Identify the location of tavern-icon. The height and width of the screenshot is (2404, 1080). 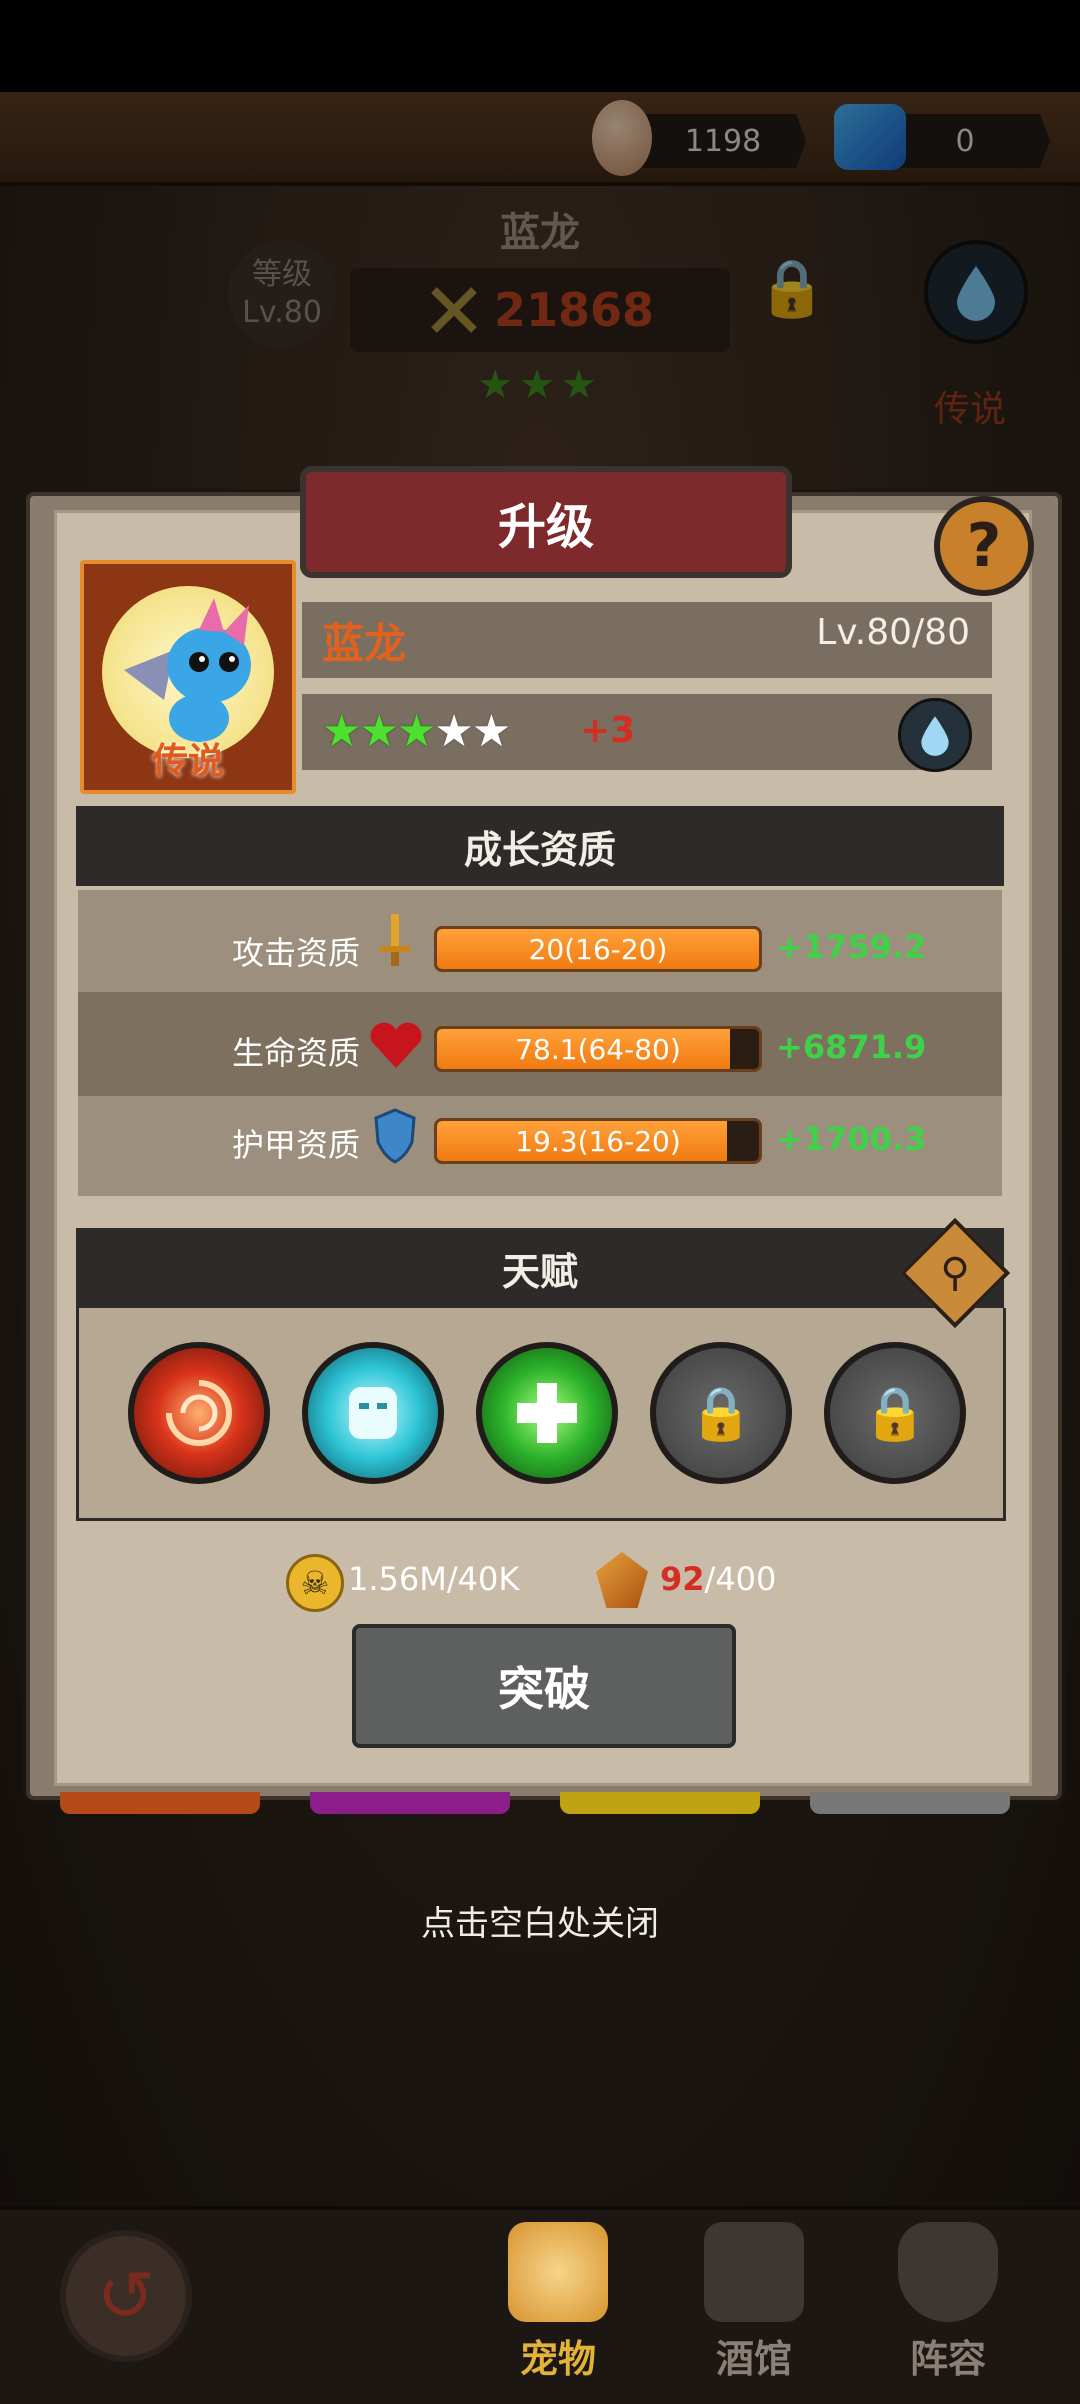
(754, 2272).